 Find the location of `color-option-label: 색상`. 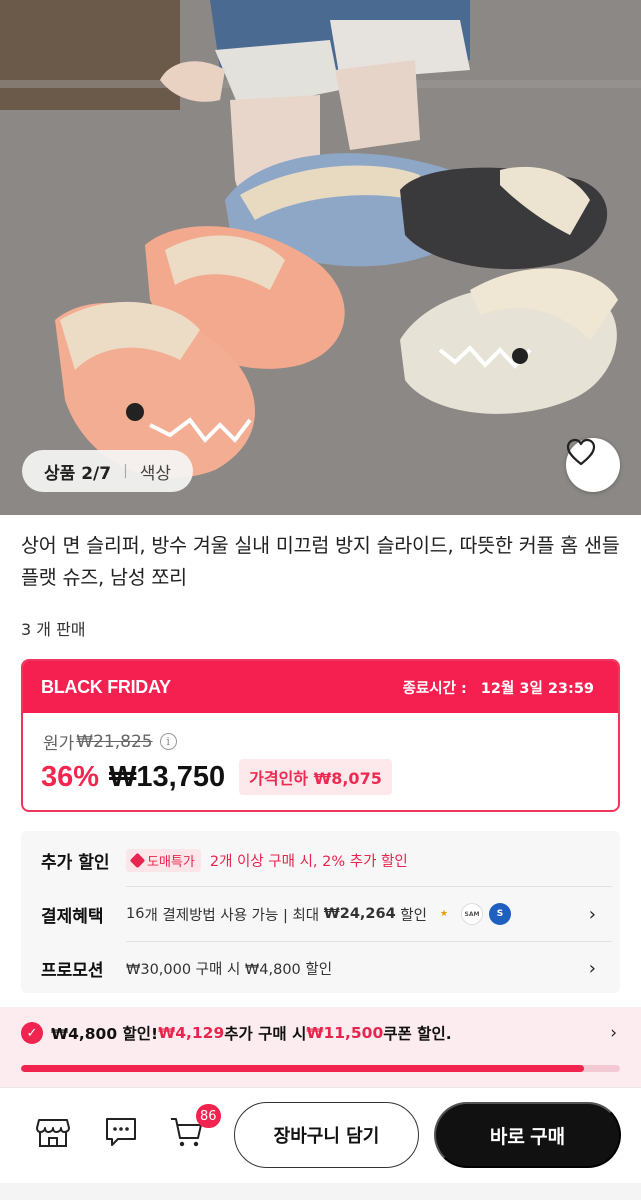

color-option-label: 색상 is located at coordinates (155, 471).